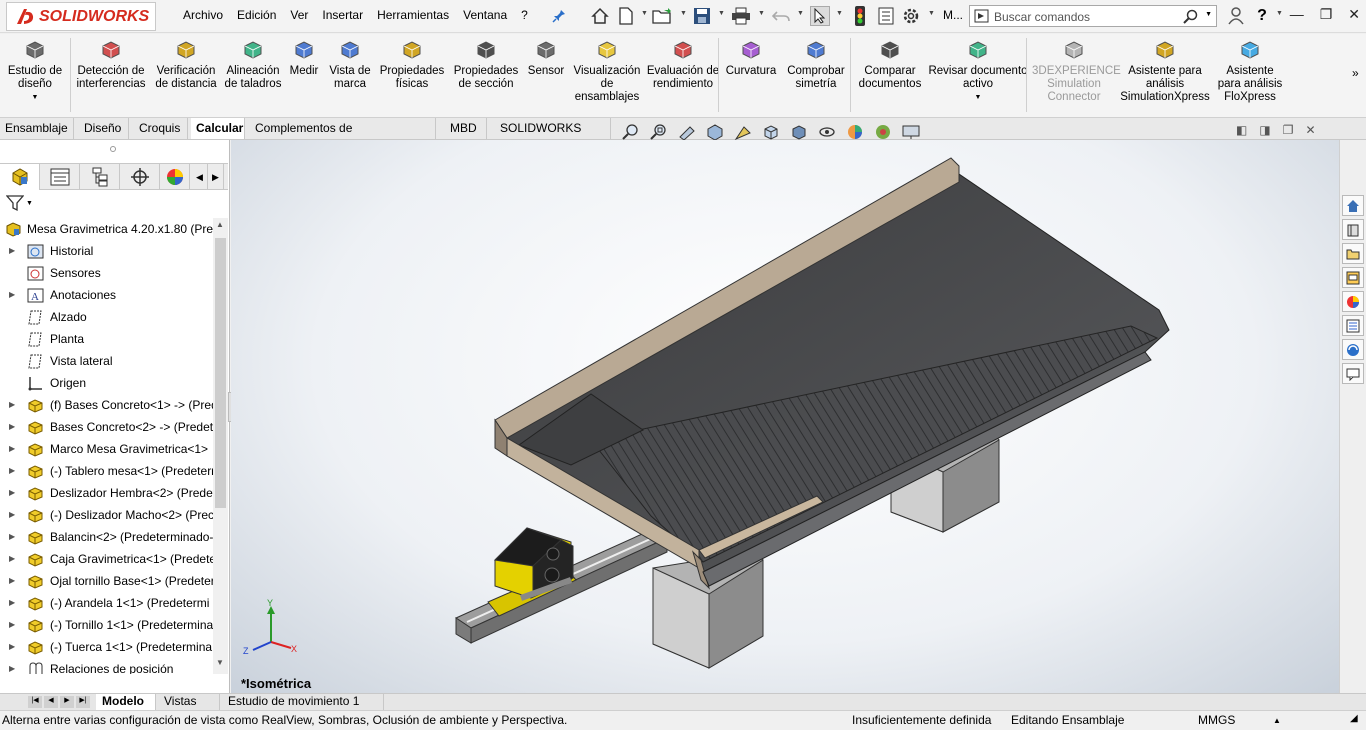  What do you see at coordinates (1262, 16) in the screenshot?
I see `help-icon: ?` at bounding box center [1262, 16].